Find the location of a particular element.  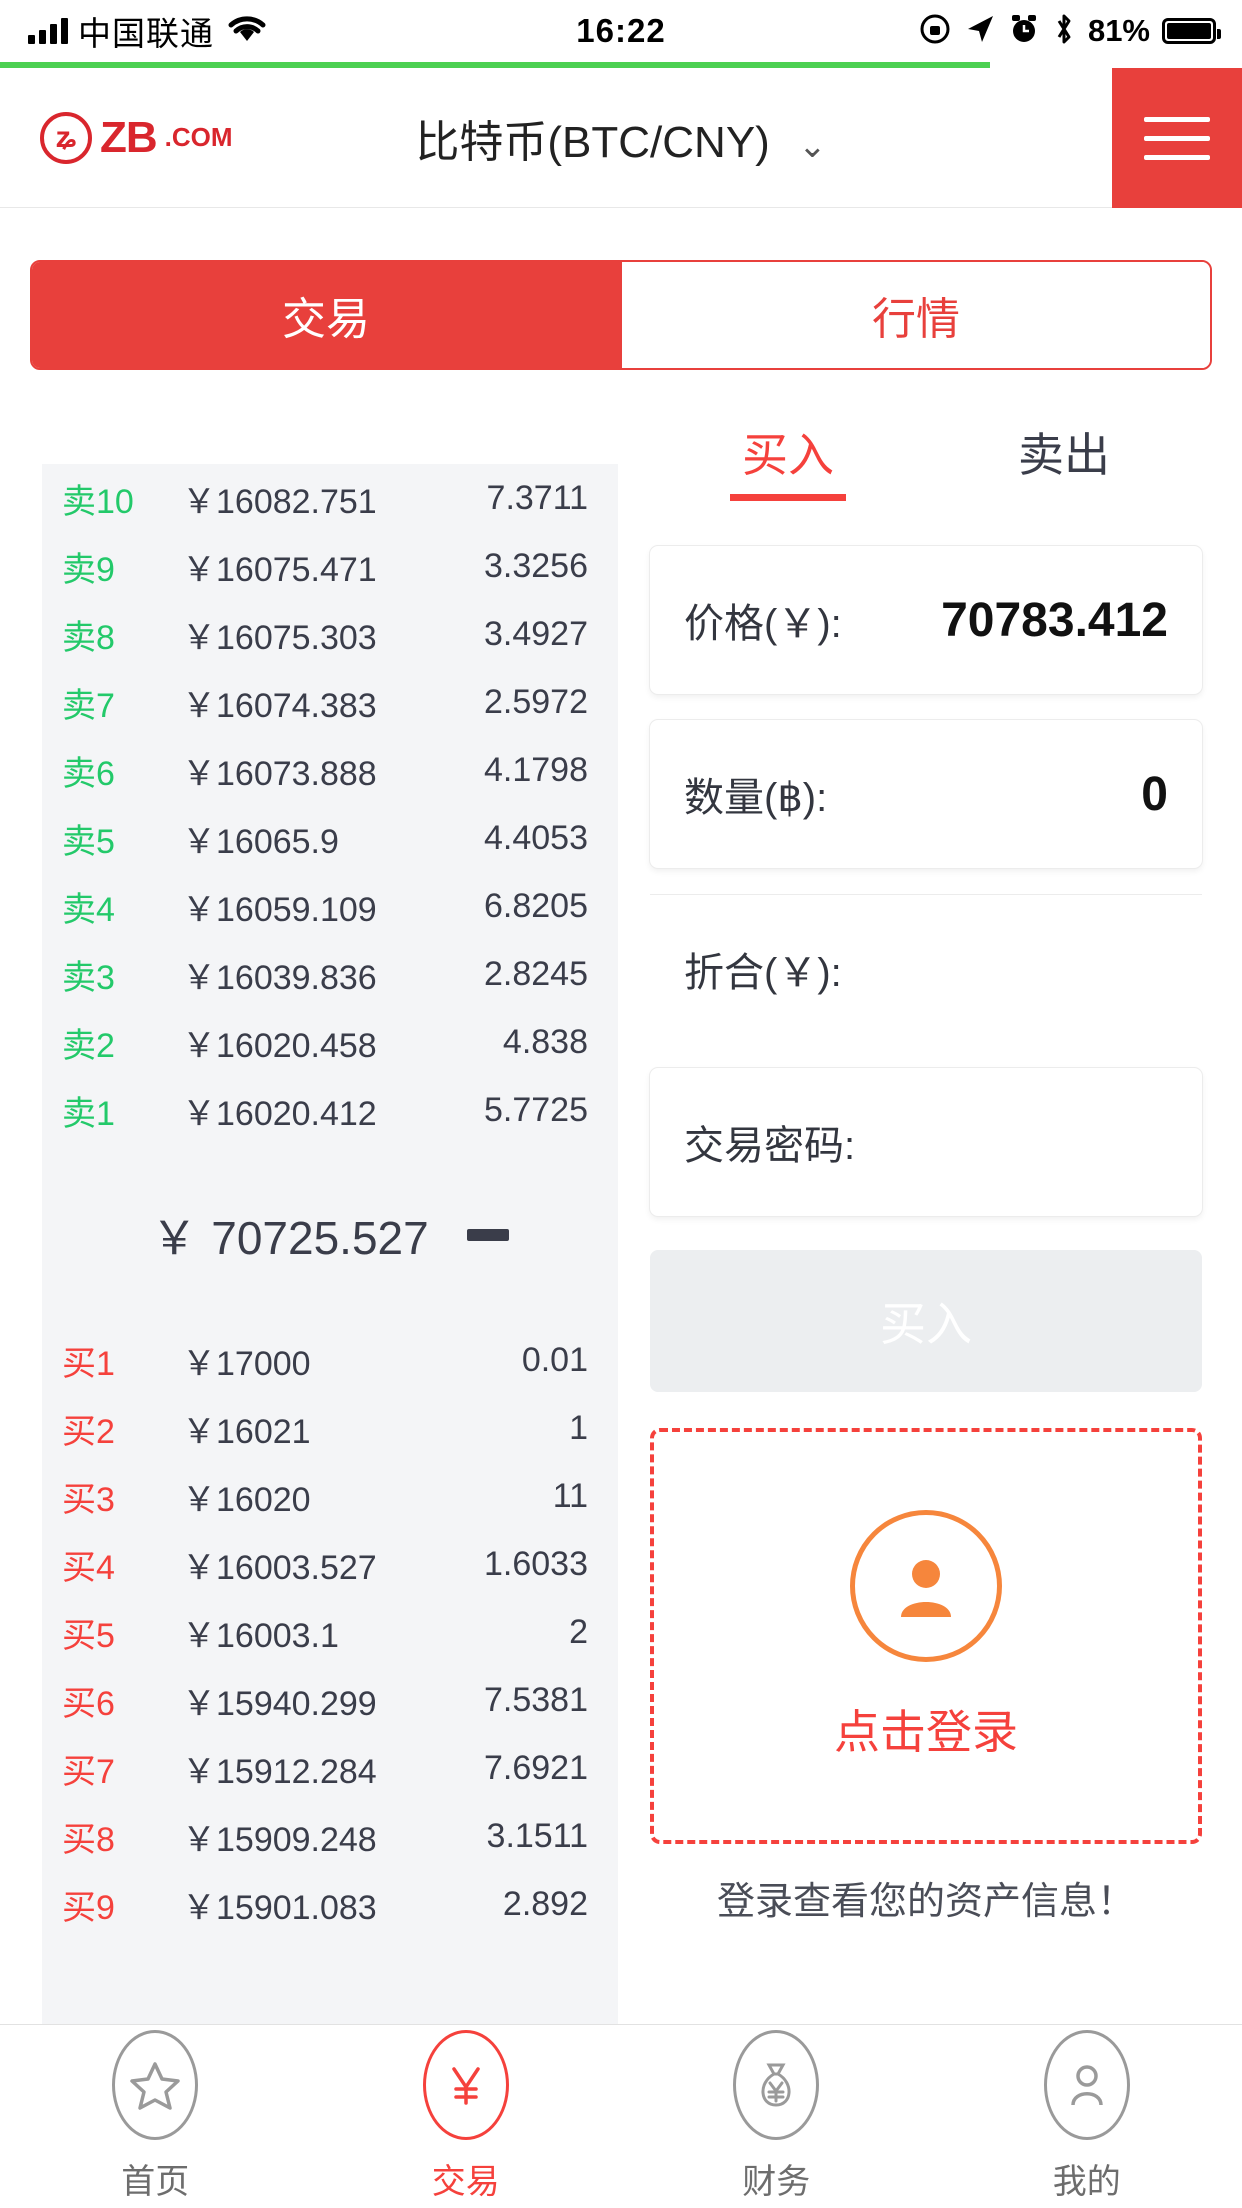

order-row-tag: 卖7 is located at coordinates (88, 705).